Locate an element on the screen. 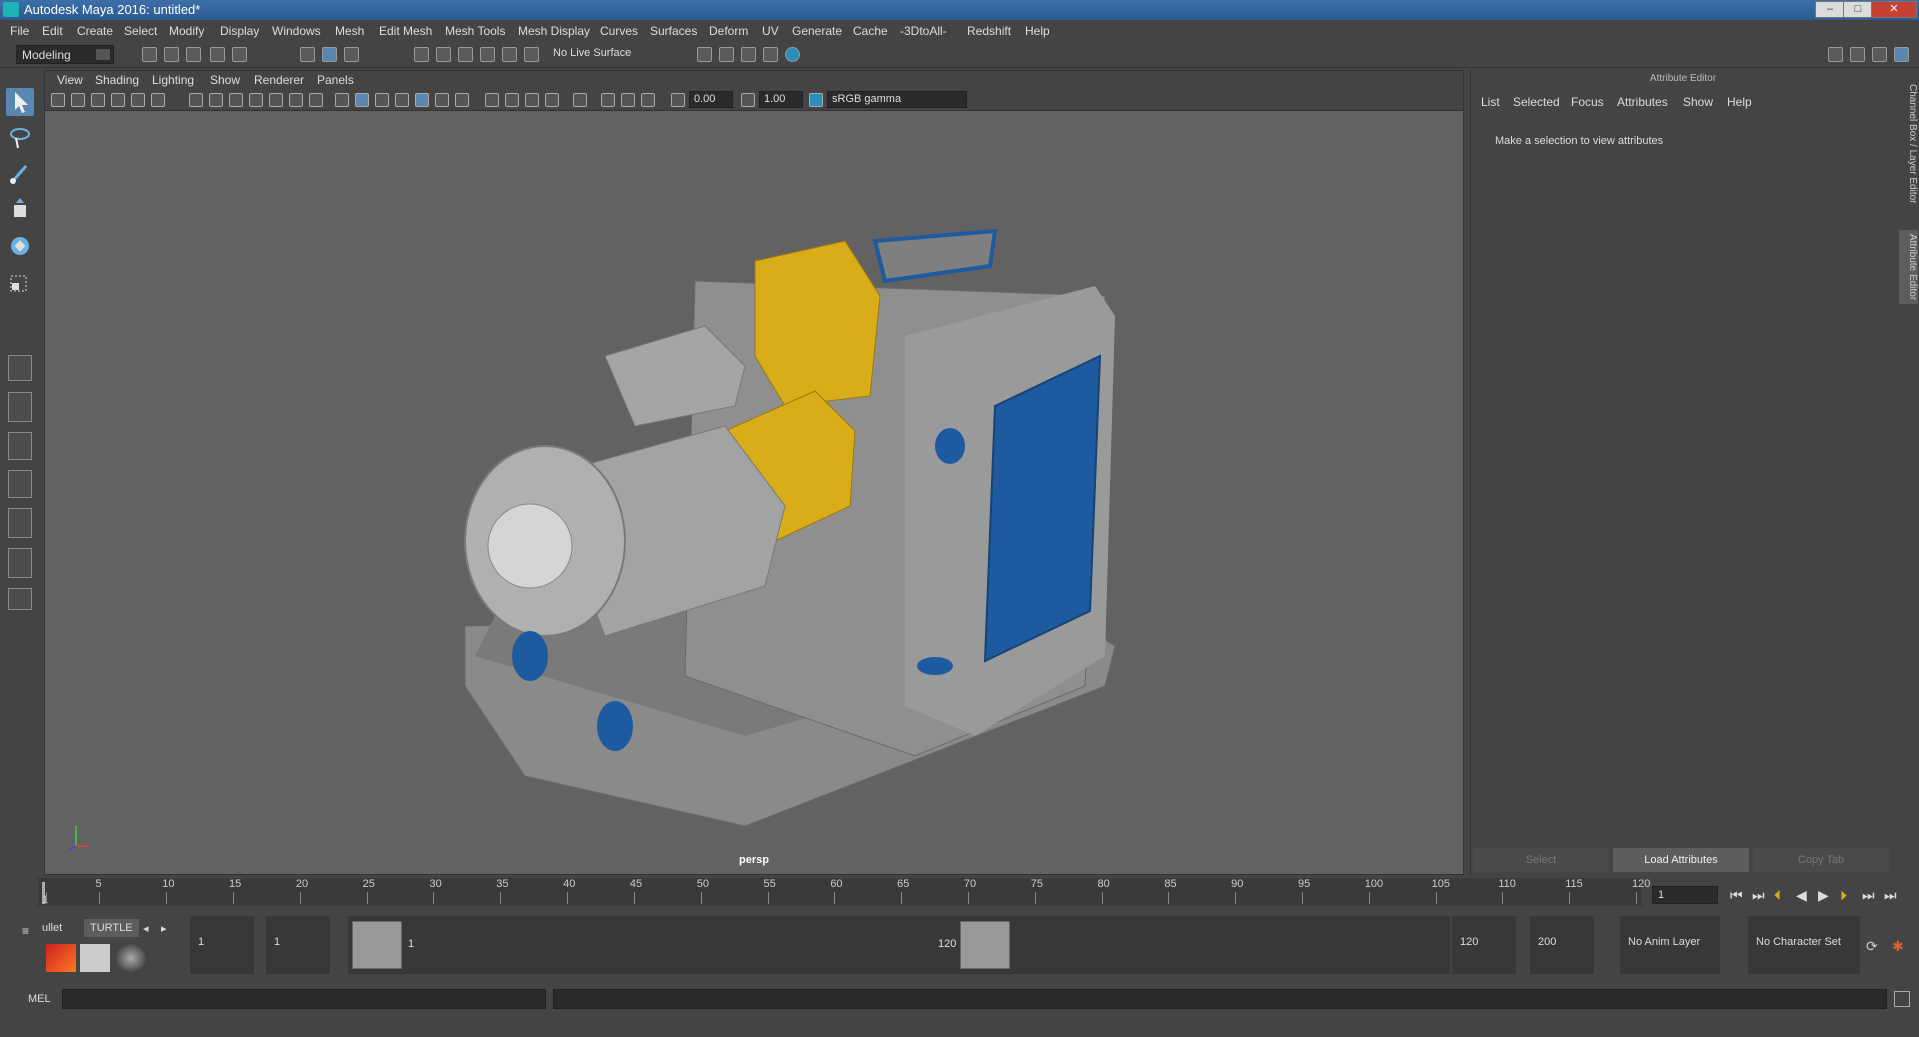 The image size is (1919, 1037). magnet-icon is located at coordinates (531, 54).